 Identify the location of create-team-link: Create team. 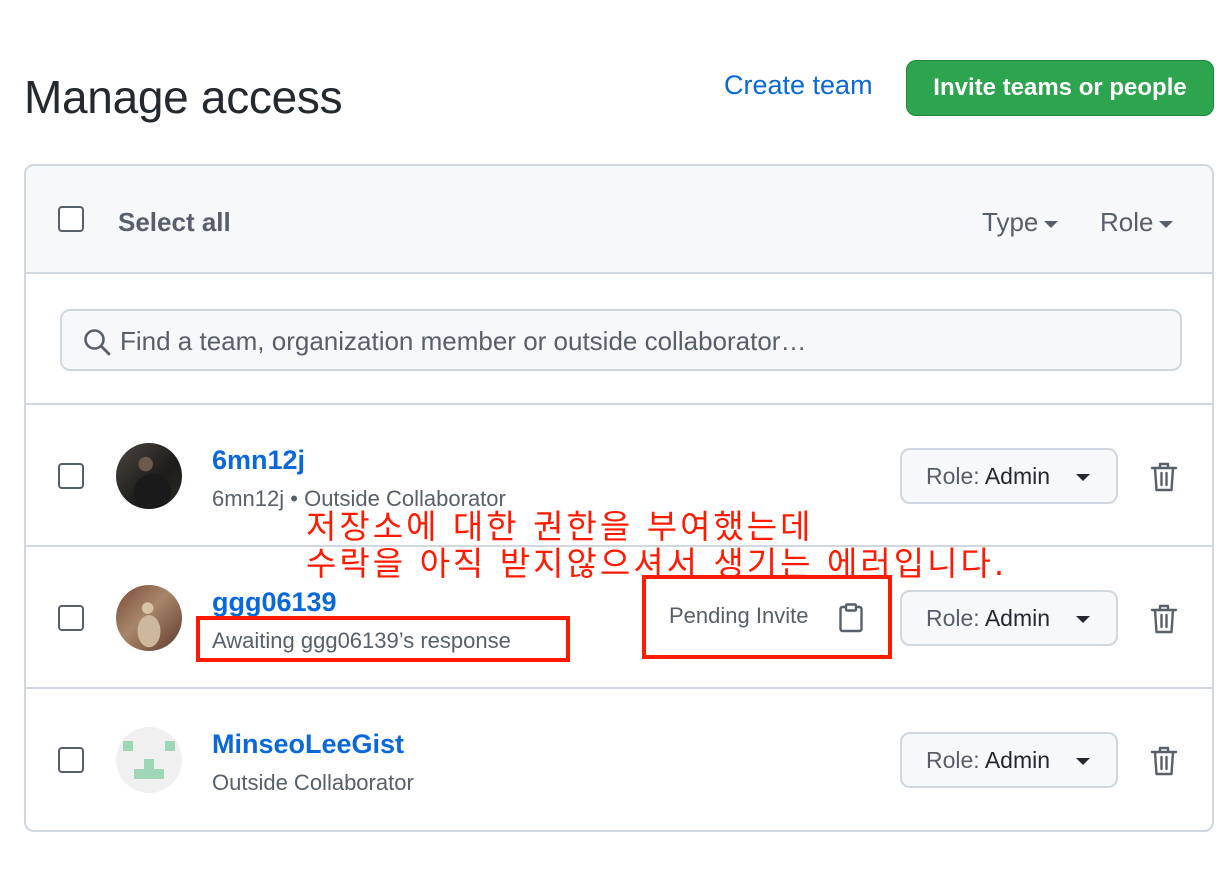
(798, 85).